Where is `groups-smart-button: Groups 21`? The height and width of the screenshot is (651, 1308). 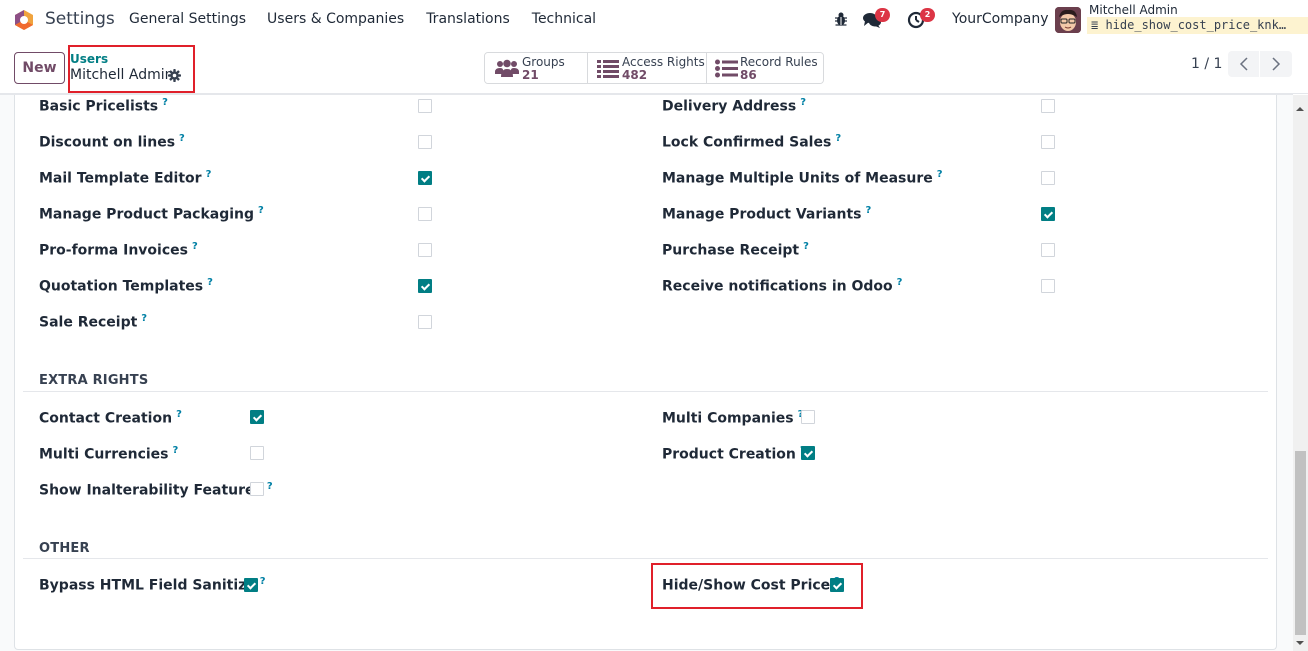
groups-smart-button: Groups 21 is located at coordinates (536, 68).